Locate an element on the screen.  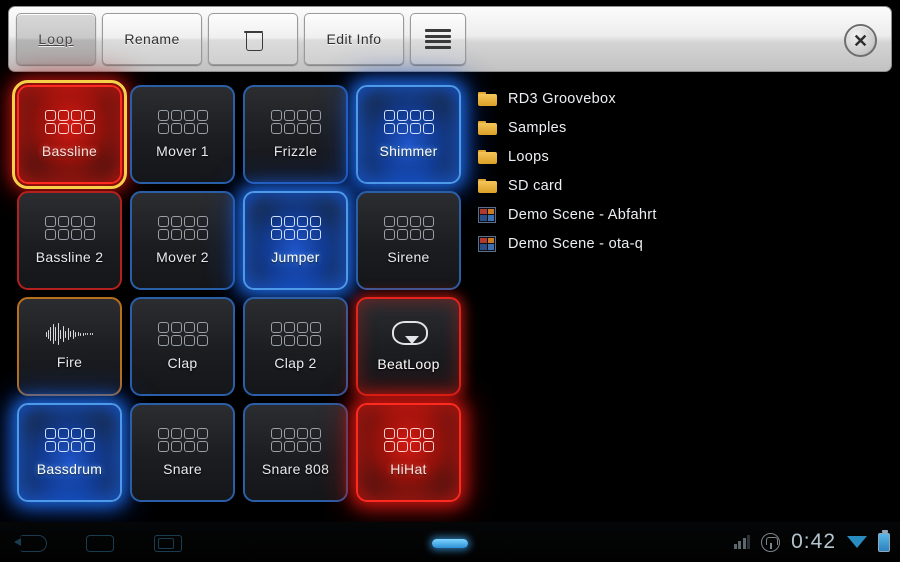
pad-snare: Snare is located at coordinates (182, 452).